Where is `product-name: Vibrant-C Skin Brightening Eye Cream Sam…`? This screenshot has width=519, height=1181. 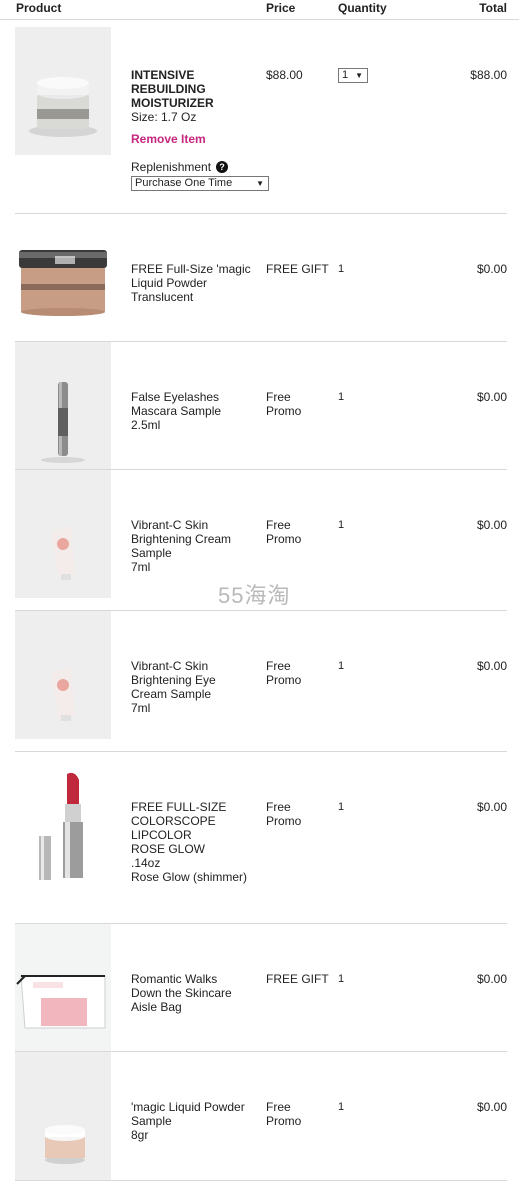 product-name: Vibrant-C Skin Brightening Eye Cream Sam… is located at coordinates (173, 687).